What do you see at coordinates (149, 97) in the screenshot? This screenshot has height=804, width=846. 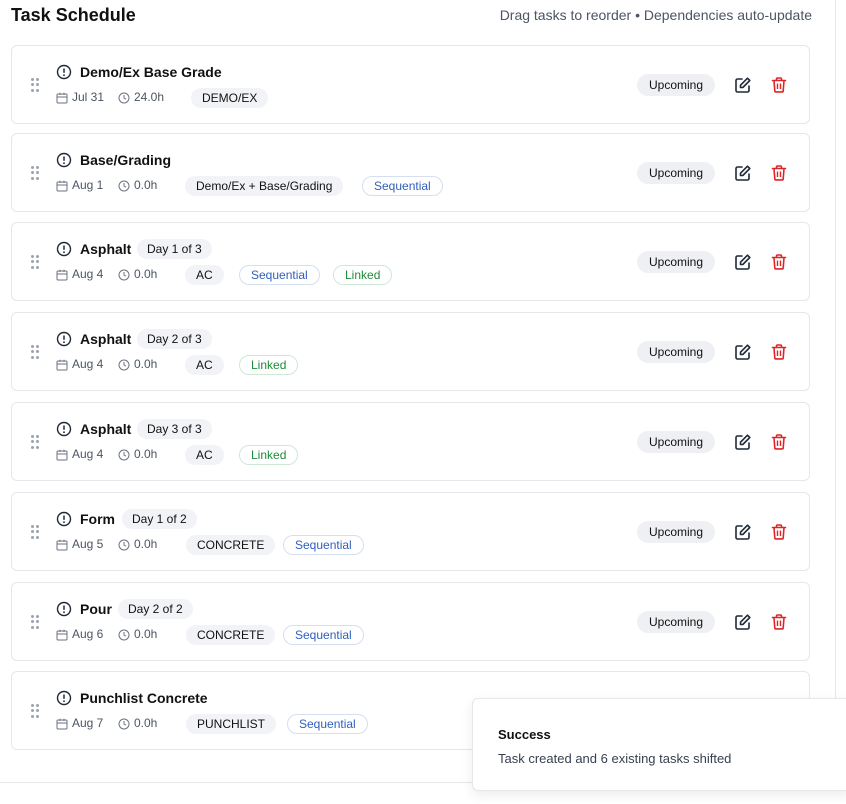 I see `task-hours: 24.0h` at bounding box center [149, 97].